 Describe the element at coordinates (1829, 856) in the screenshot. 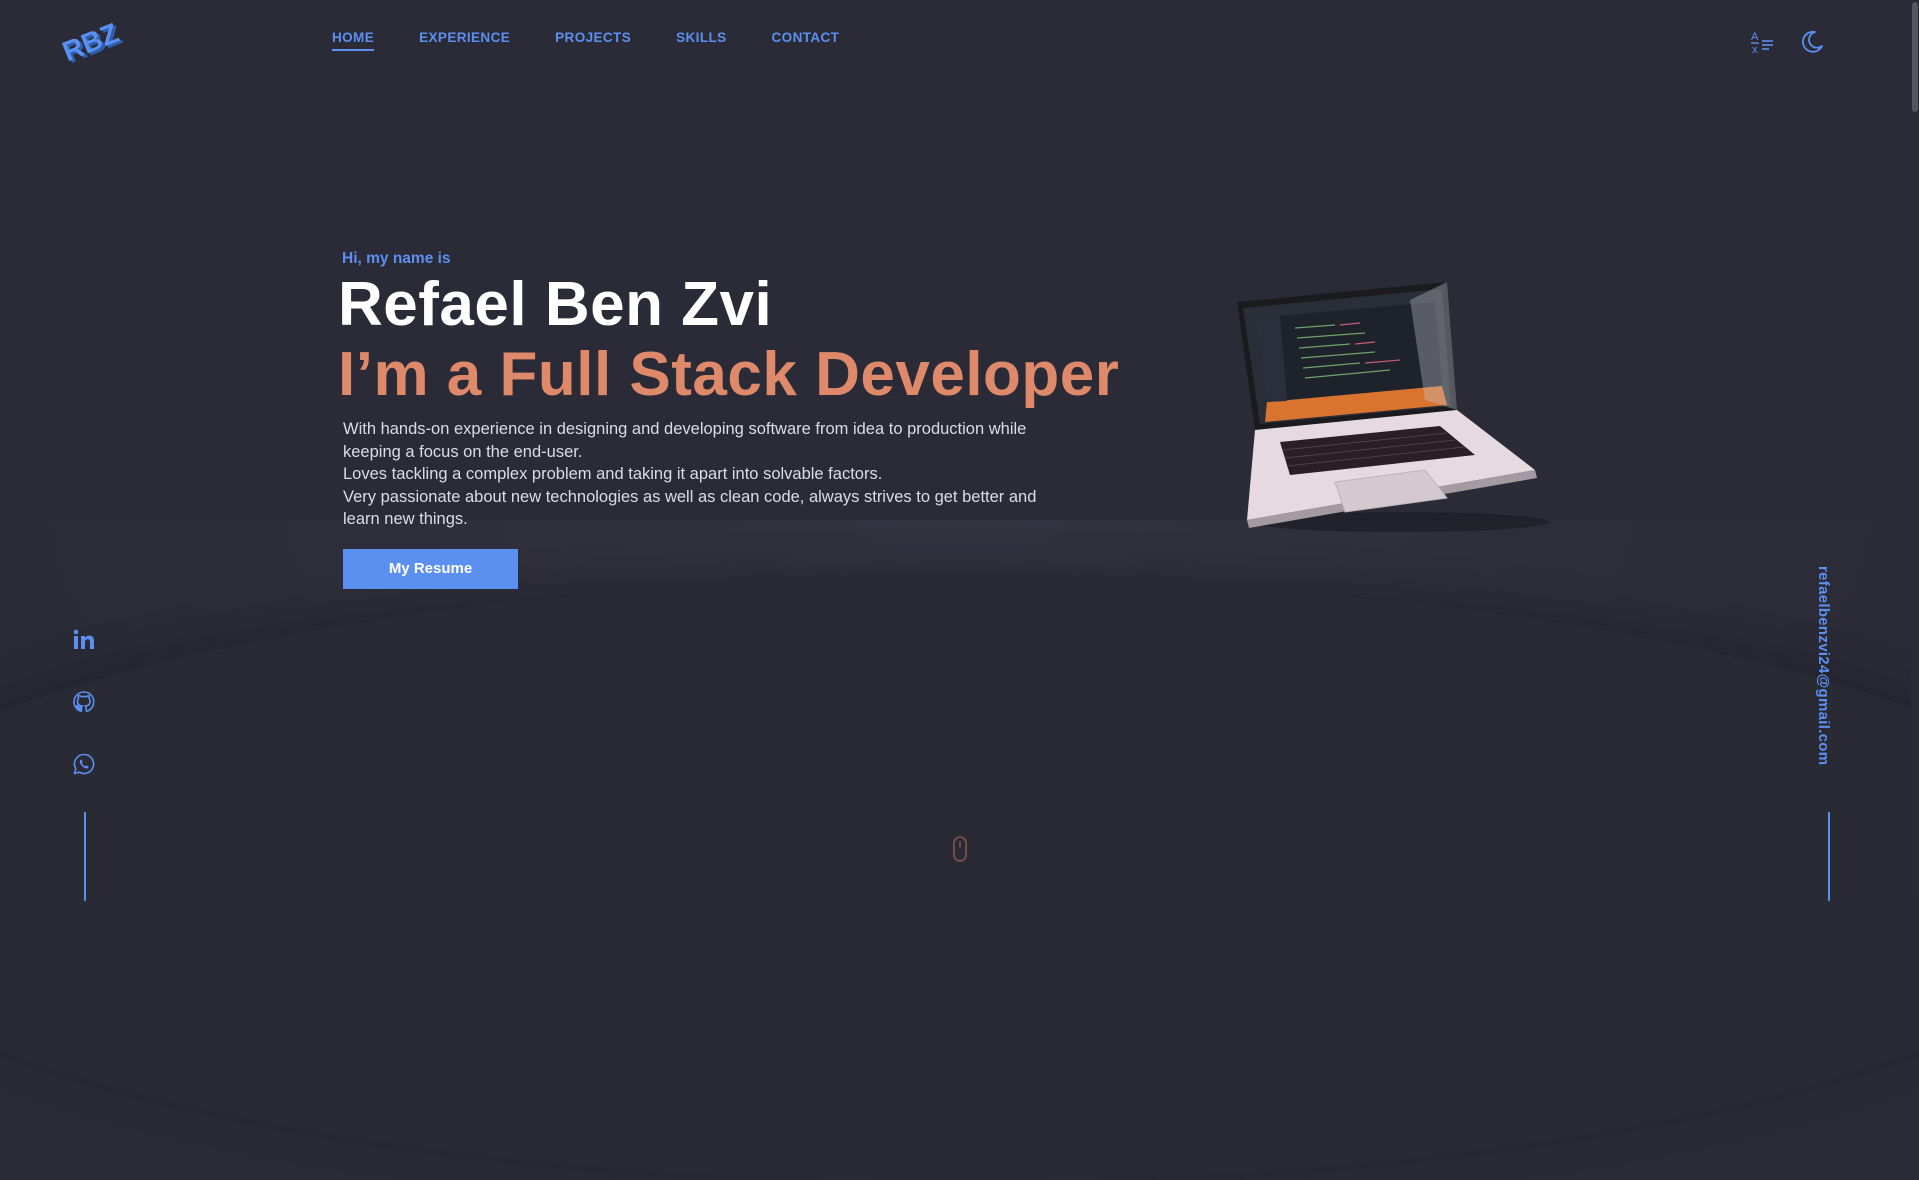

I see `right-divider-line` at that location.